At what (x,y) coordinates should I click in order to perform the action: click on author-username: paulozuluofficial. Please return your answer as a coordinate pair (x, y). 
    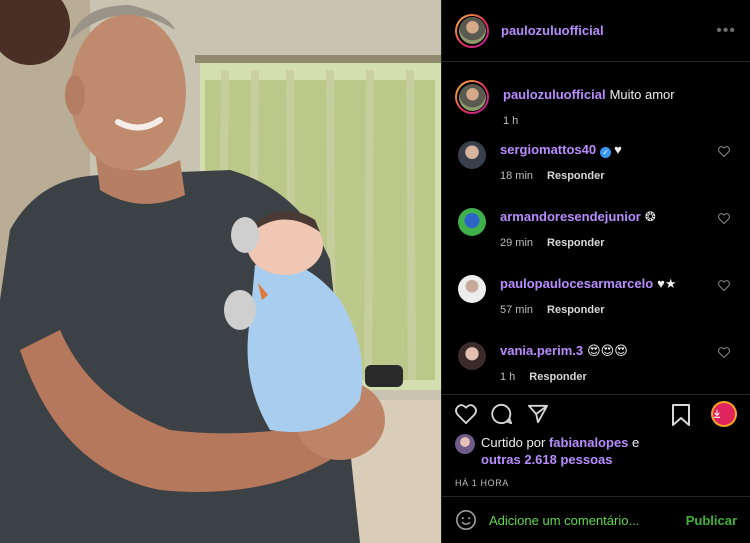
    Looking at the image, I should click on (552, 30).